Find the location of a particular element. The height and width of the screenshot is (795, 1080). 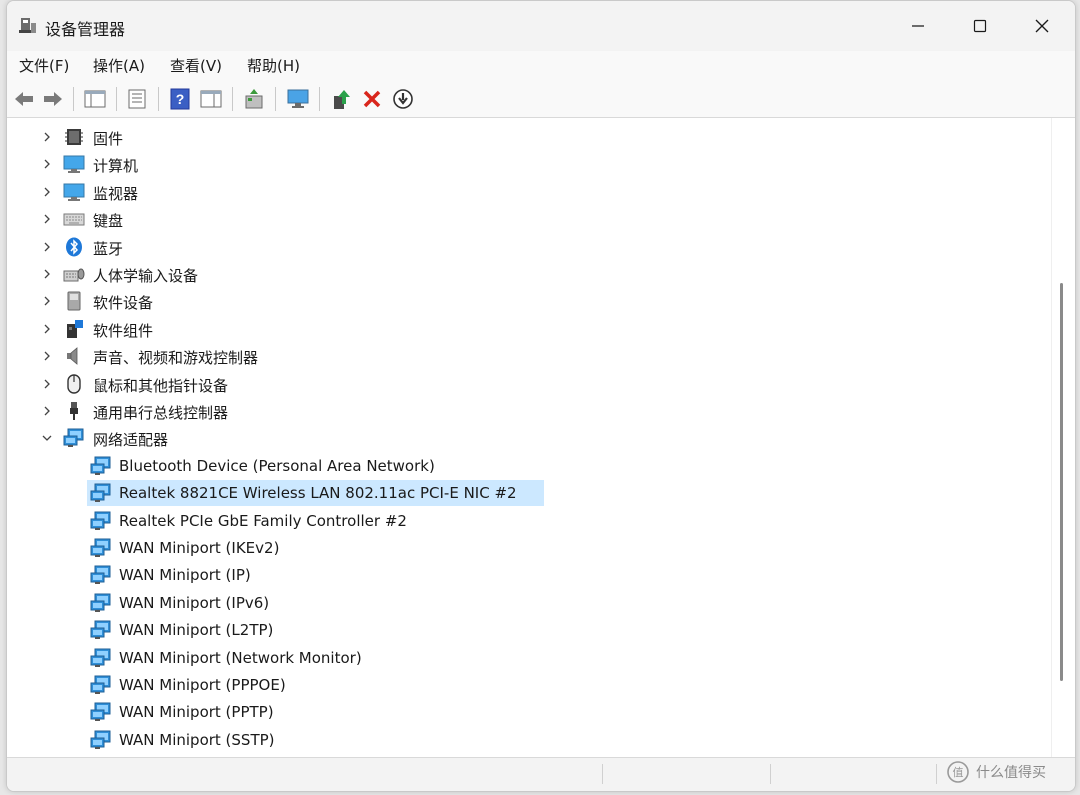

monitor-button is located at coordinates (298, 99).